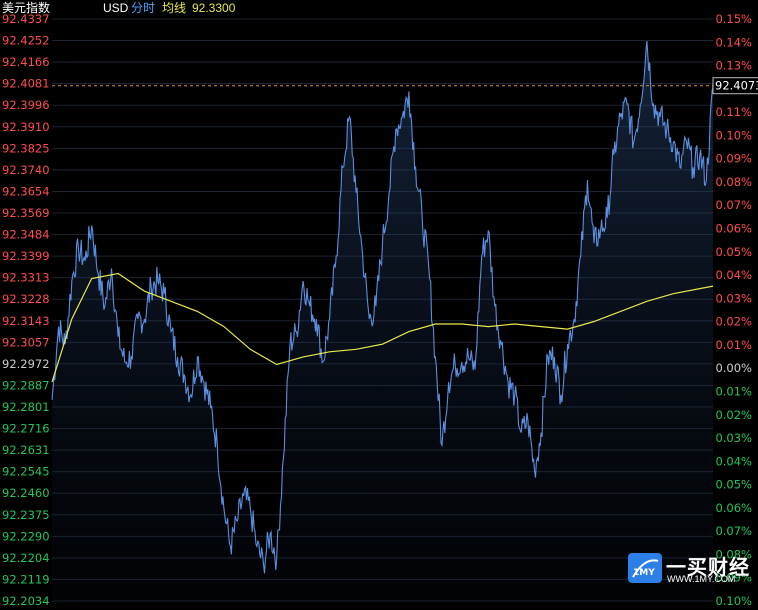 The width and height of the screenshot is (758, 610). Describe the element at coordinates (644, 573) in the screenshot. I see `watermark-logo-text: 1MY` at that location.